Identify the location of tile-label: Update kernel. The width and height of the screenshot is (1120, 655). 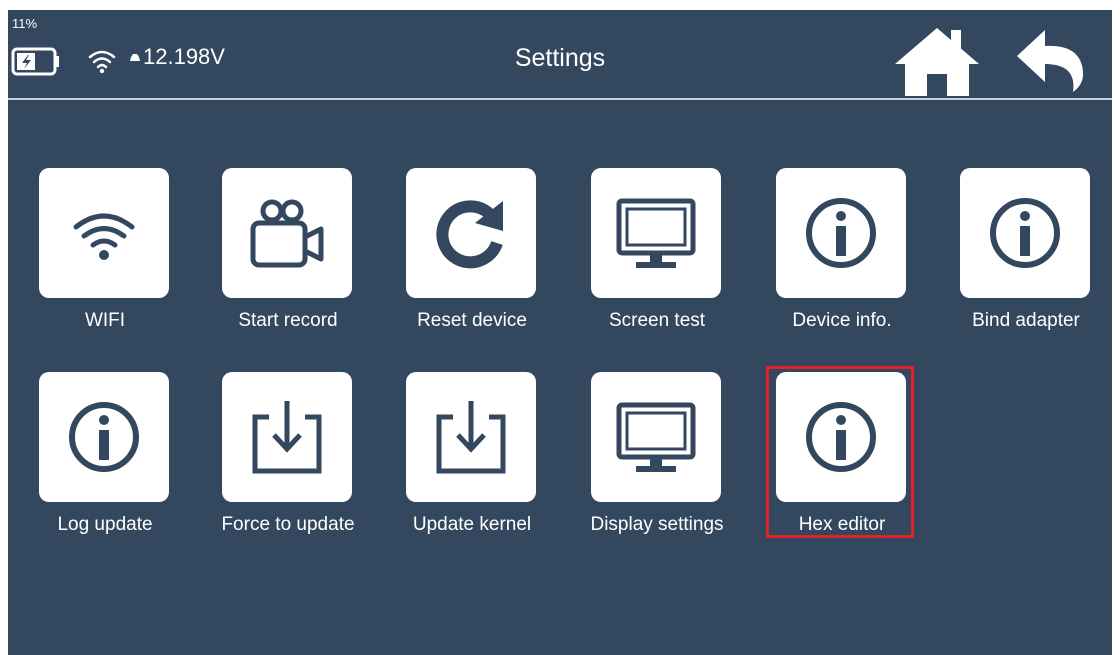
(472, 524).